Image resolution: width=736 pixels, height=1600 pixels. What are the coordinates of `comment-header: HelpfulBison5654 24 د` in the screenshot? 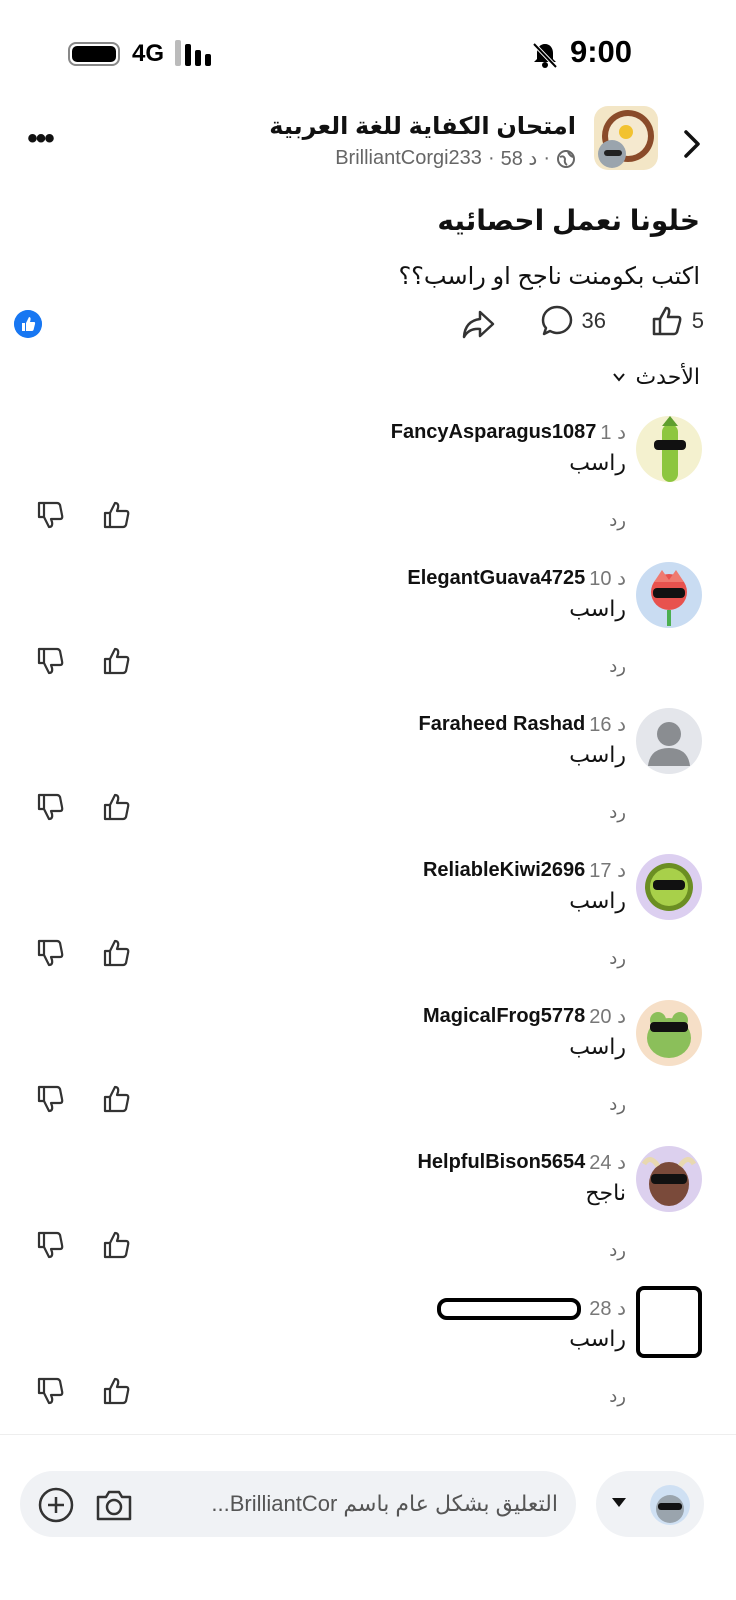 It's located at (521, 1162).